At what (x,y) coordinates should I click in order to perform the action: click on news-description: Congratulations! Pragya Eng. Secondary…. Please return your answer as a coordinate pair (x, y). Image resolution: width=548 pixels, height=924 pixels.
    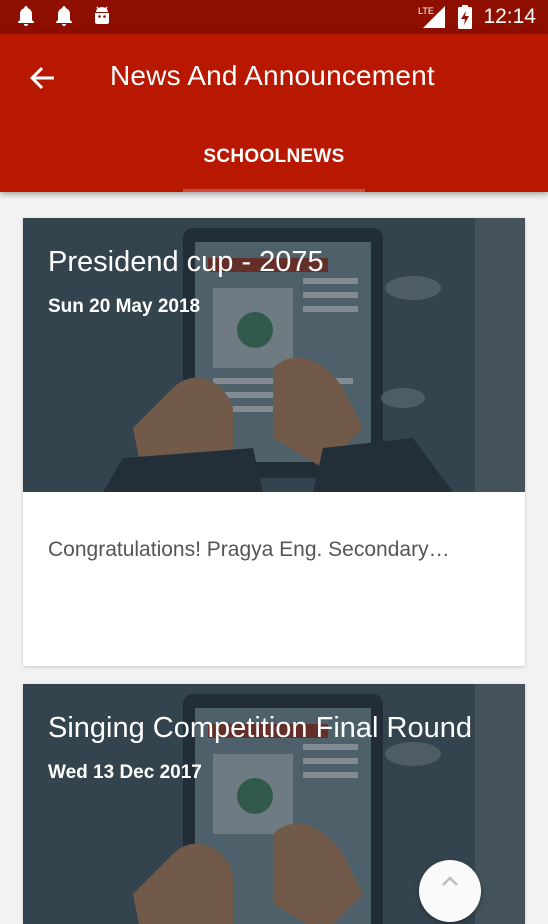
    Looking at the image, I should click on (249, 549).